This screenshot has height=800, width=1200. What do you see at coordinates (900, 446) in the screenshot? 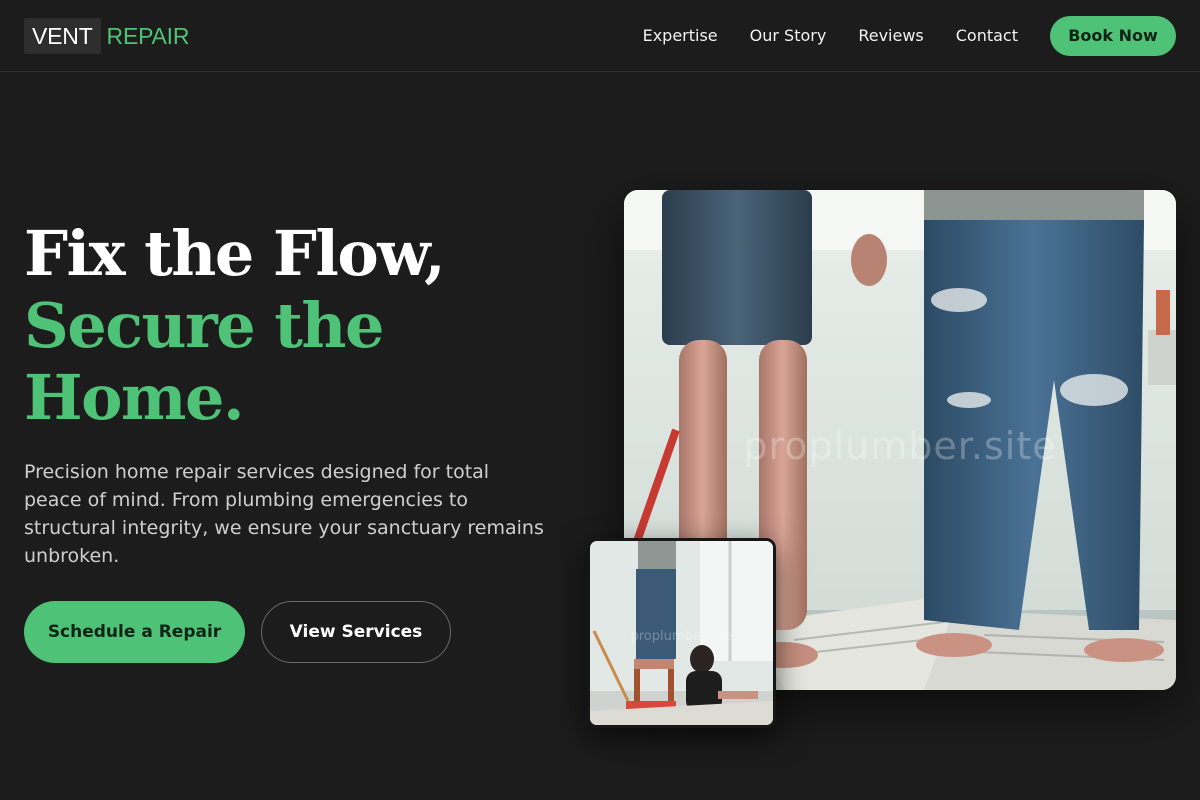
I see `hero-photo-watermark: proplumber.site` at bounding box center [900, 446].